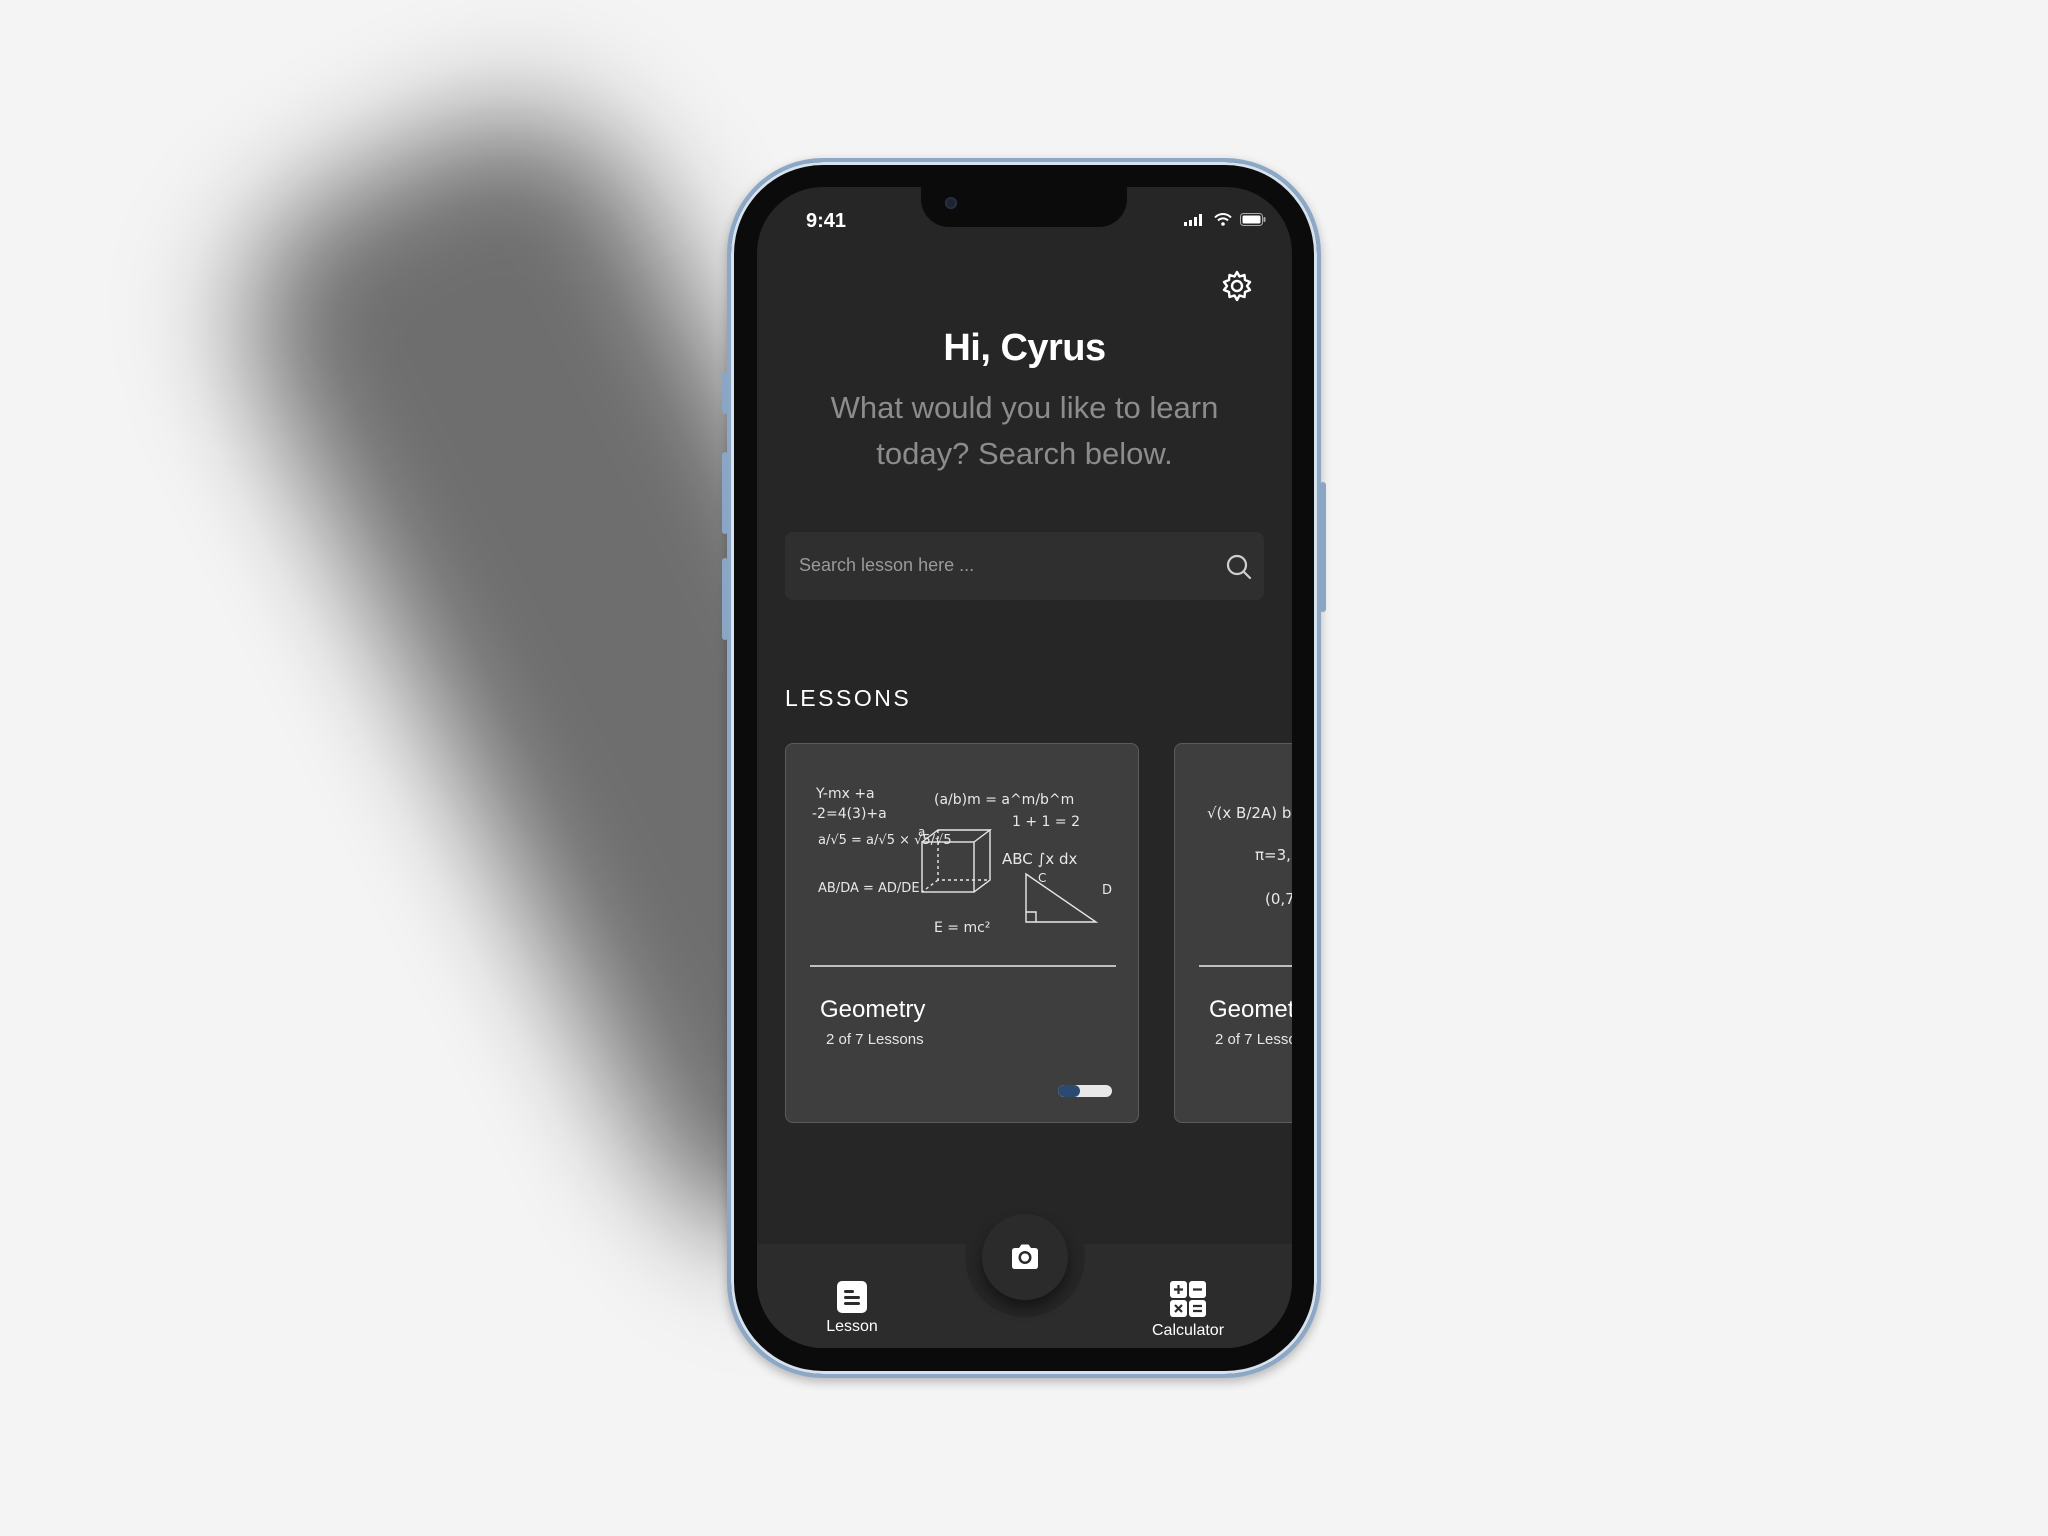 This screenshot has width=2048, height=1536. I want to click on side-button-silent, so click(725, 393).